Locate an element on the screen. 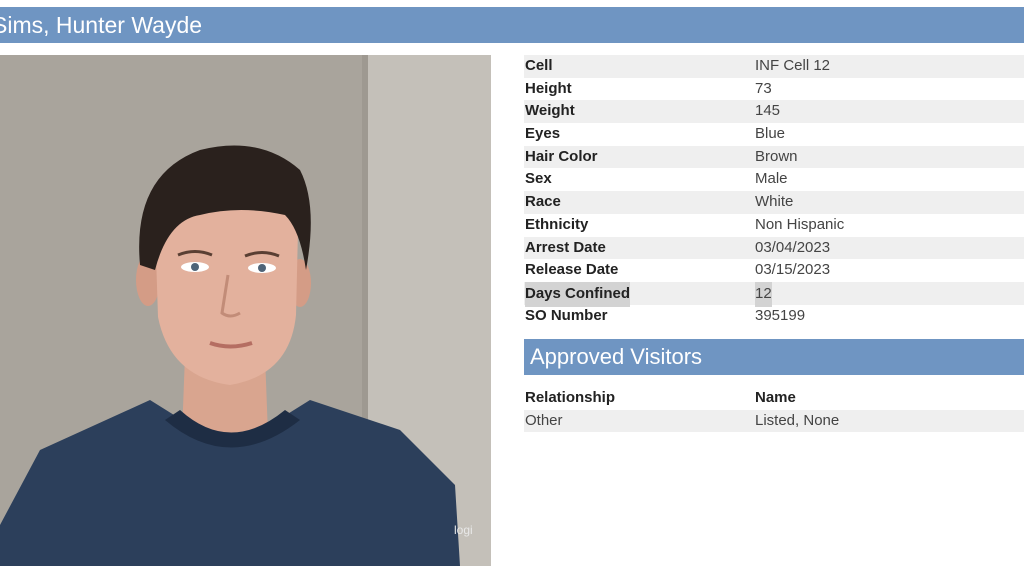 The width and height of the screenshot is (1024, 575). visitors-table: Relationship Name Other Listed, None is located at coordinates (774, 410).